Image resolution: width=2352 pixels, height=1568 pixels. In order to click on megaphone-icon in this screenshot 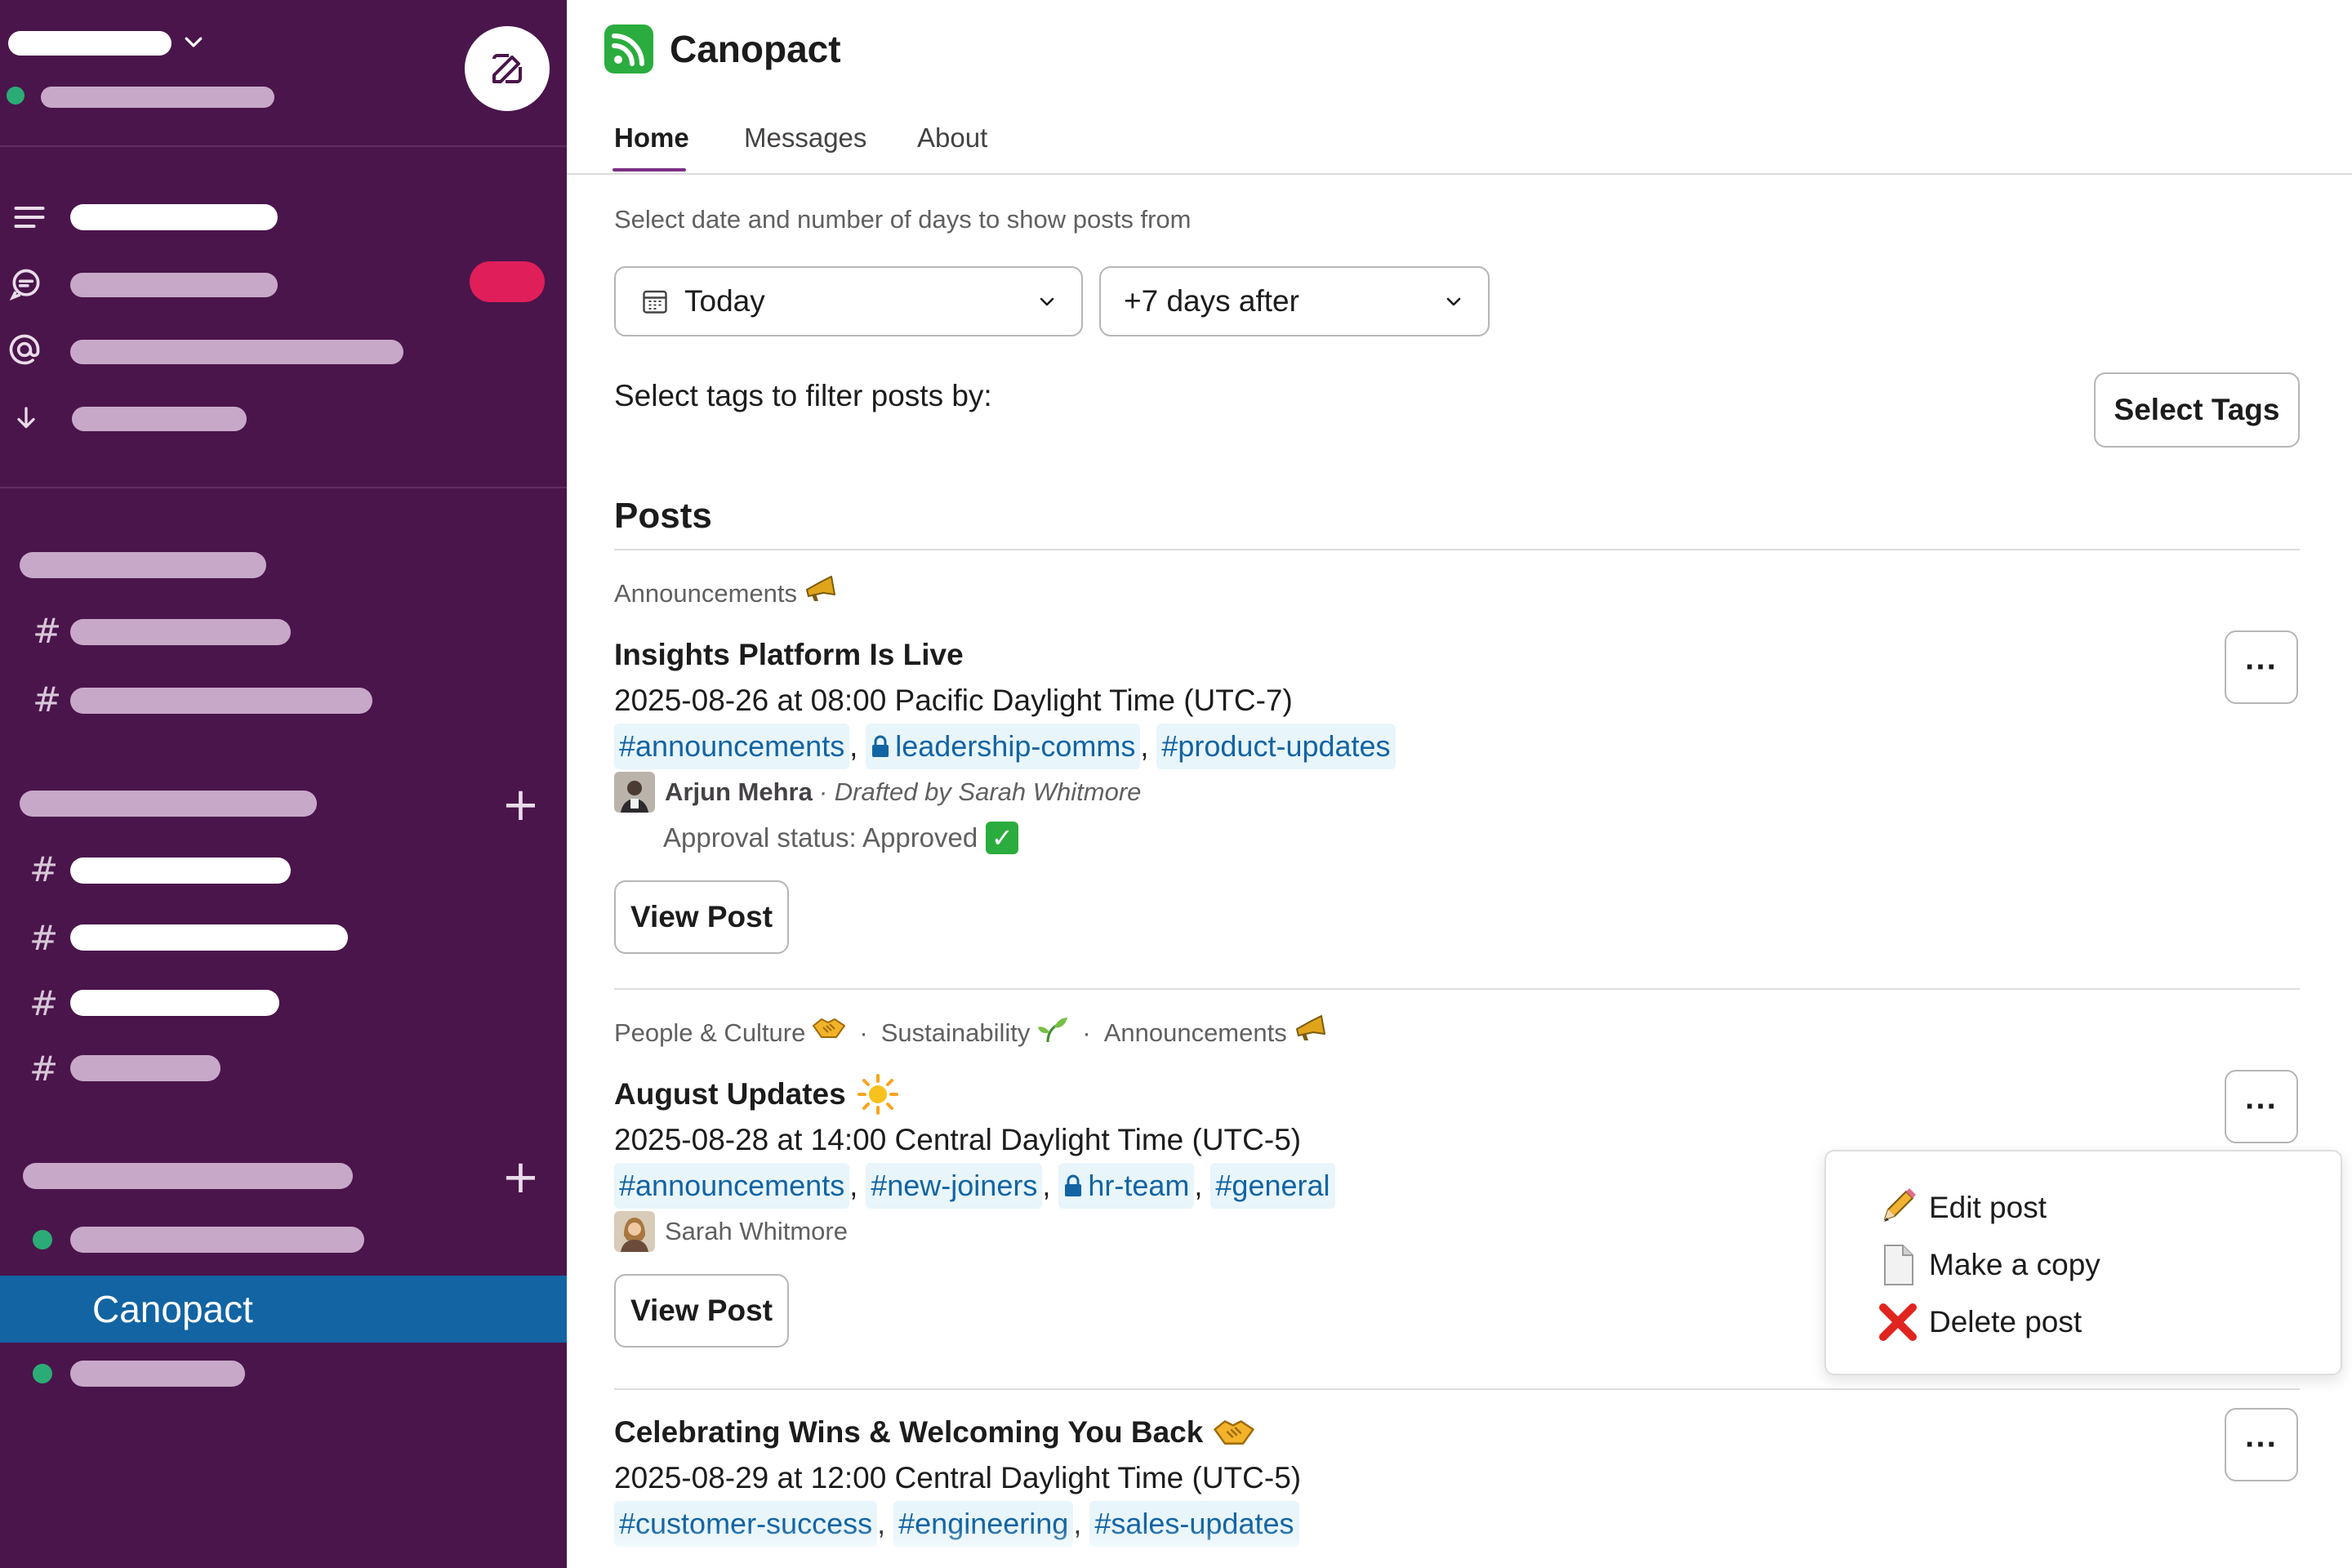, I will do `click(821, 593)`.